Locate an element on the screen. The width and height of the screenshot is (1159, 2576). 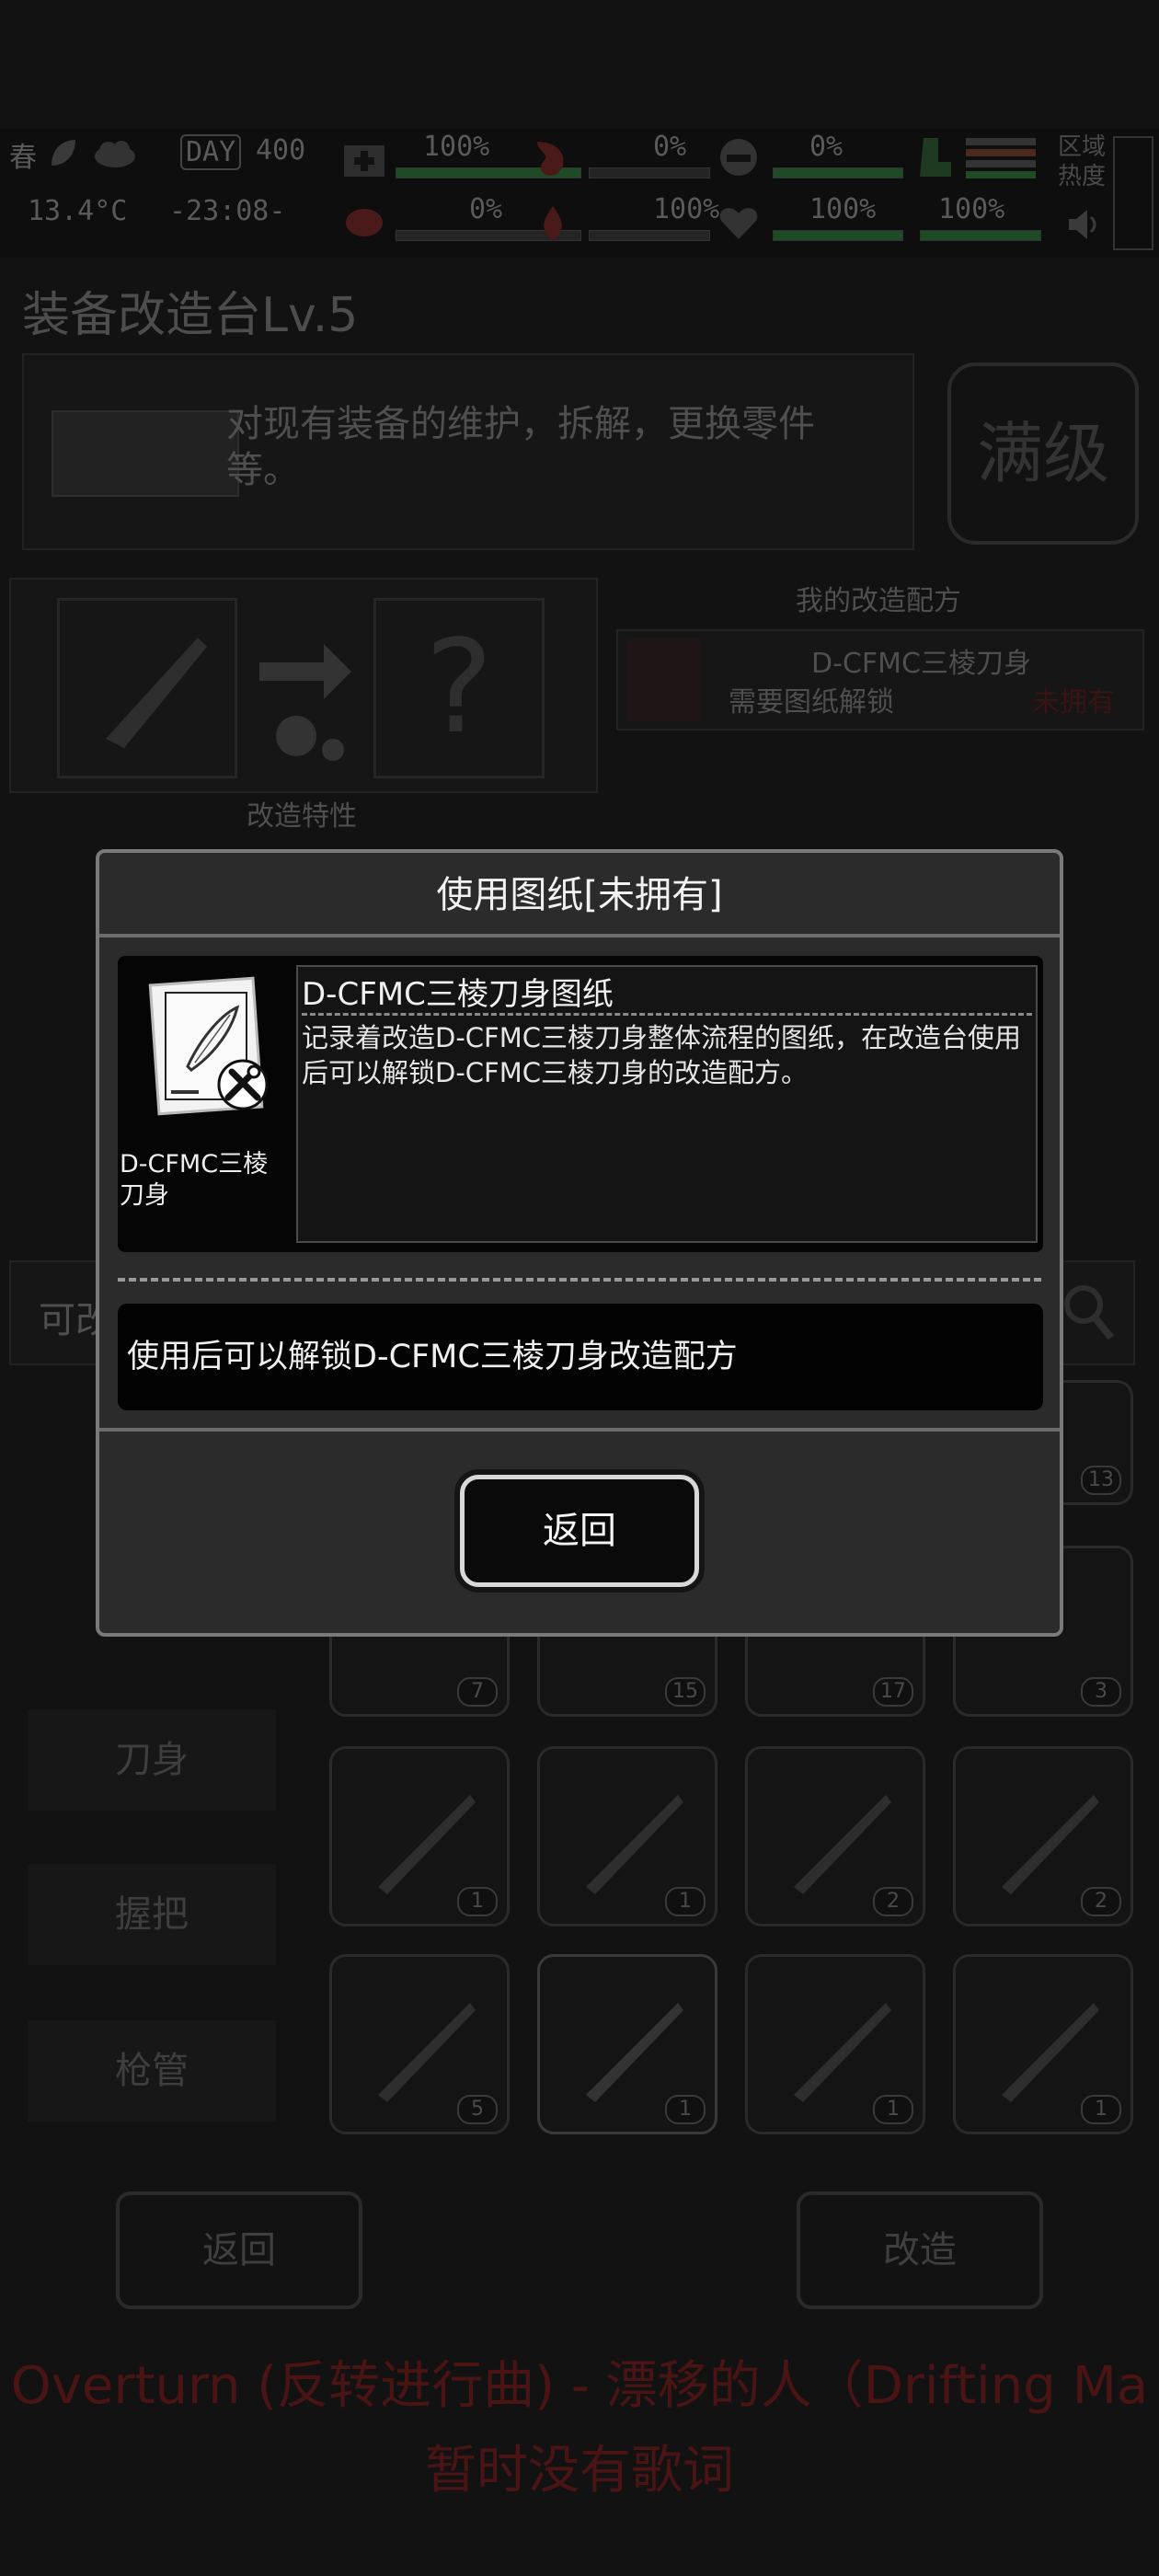
stat-bleed: 100% is located at coordinates (686, 209).